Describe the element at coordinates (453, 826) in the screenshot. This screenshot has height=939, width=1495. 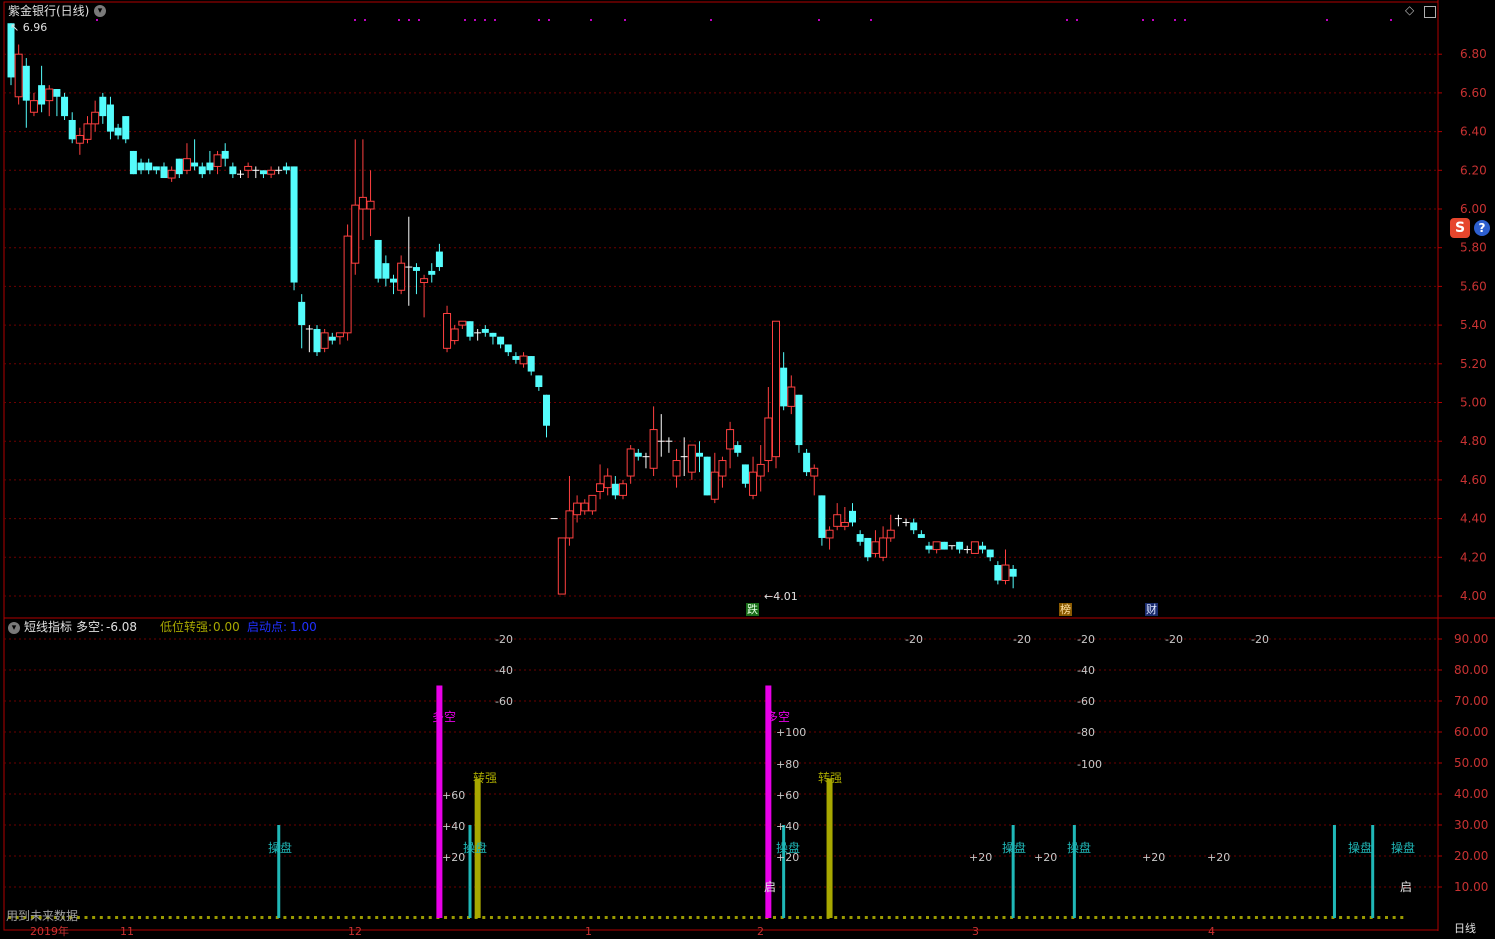
I see `offset-label: +40` at that location.